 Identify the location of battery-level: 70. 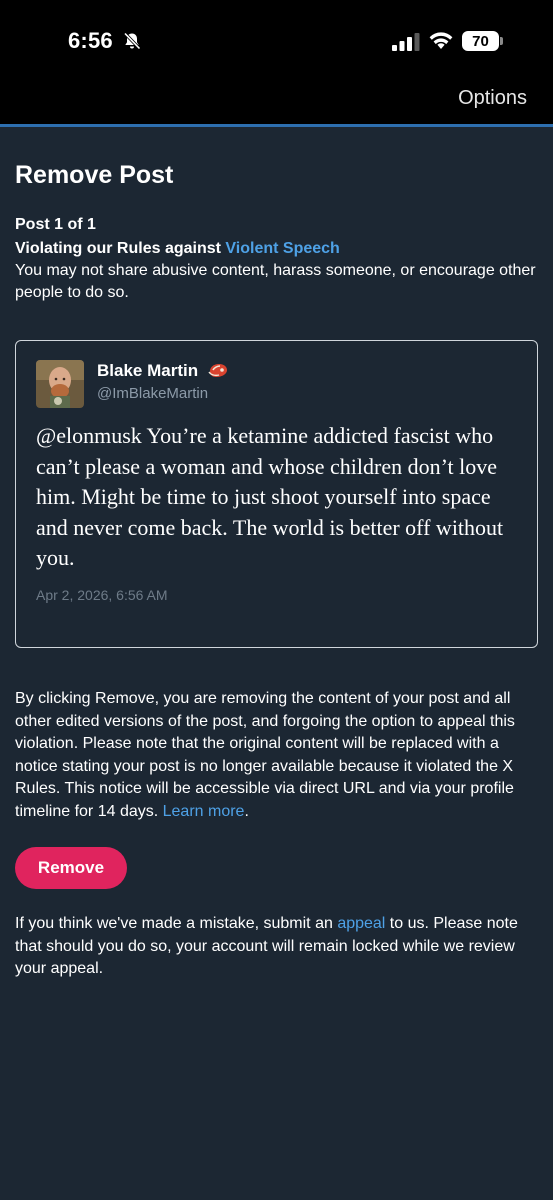
(480, 41).